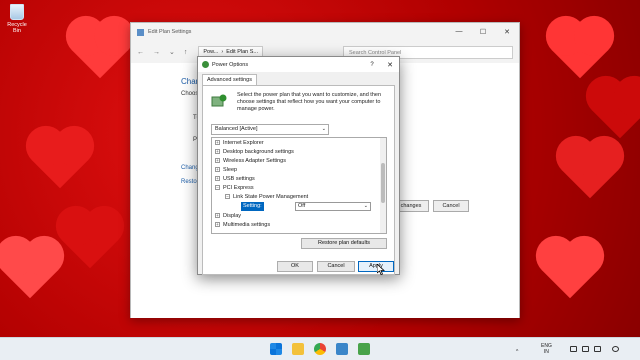 The height and width of the screenshot is (360, 640). I want to click on tree-item-label: PCI Express, so click(238, 188).